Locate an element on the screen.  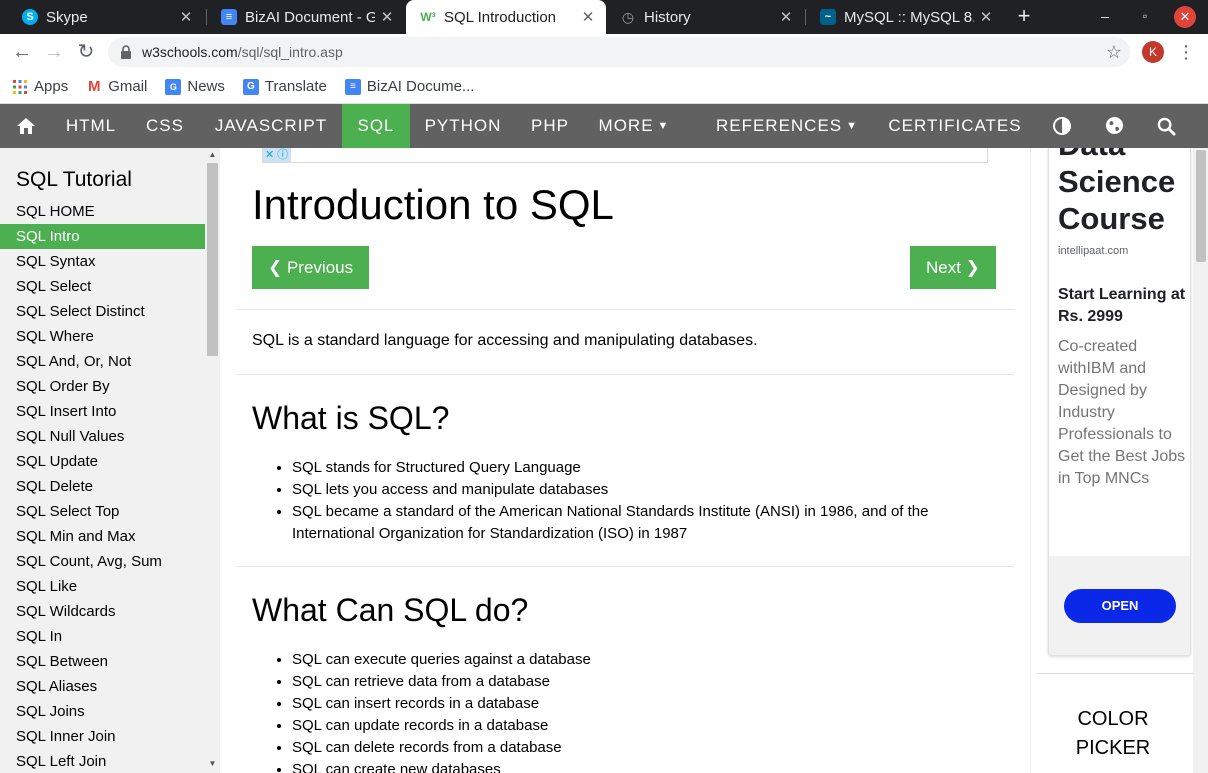
sidebar-item-sql-inner-join: SQL Inner Join is located at coordinates (102, 736).